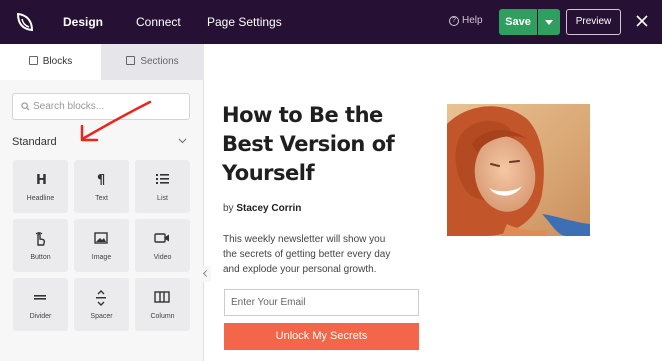 The height and width of the screenshot is (361, 662). Describe the element at coordinates (116, 121) in the screenshot. I see `red-arrow-annotation-icon` at that location.